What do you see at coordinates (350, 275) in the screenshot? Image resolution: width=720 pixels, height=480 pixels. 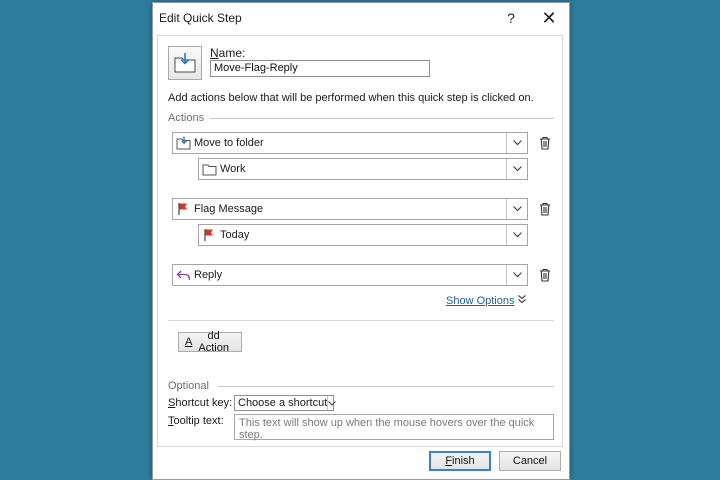 I see `action-reply-select: Reply` at bounding box center [350, 275].